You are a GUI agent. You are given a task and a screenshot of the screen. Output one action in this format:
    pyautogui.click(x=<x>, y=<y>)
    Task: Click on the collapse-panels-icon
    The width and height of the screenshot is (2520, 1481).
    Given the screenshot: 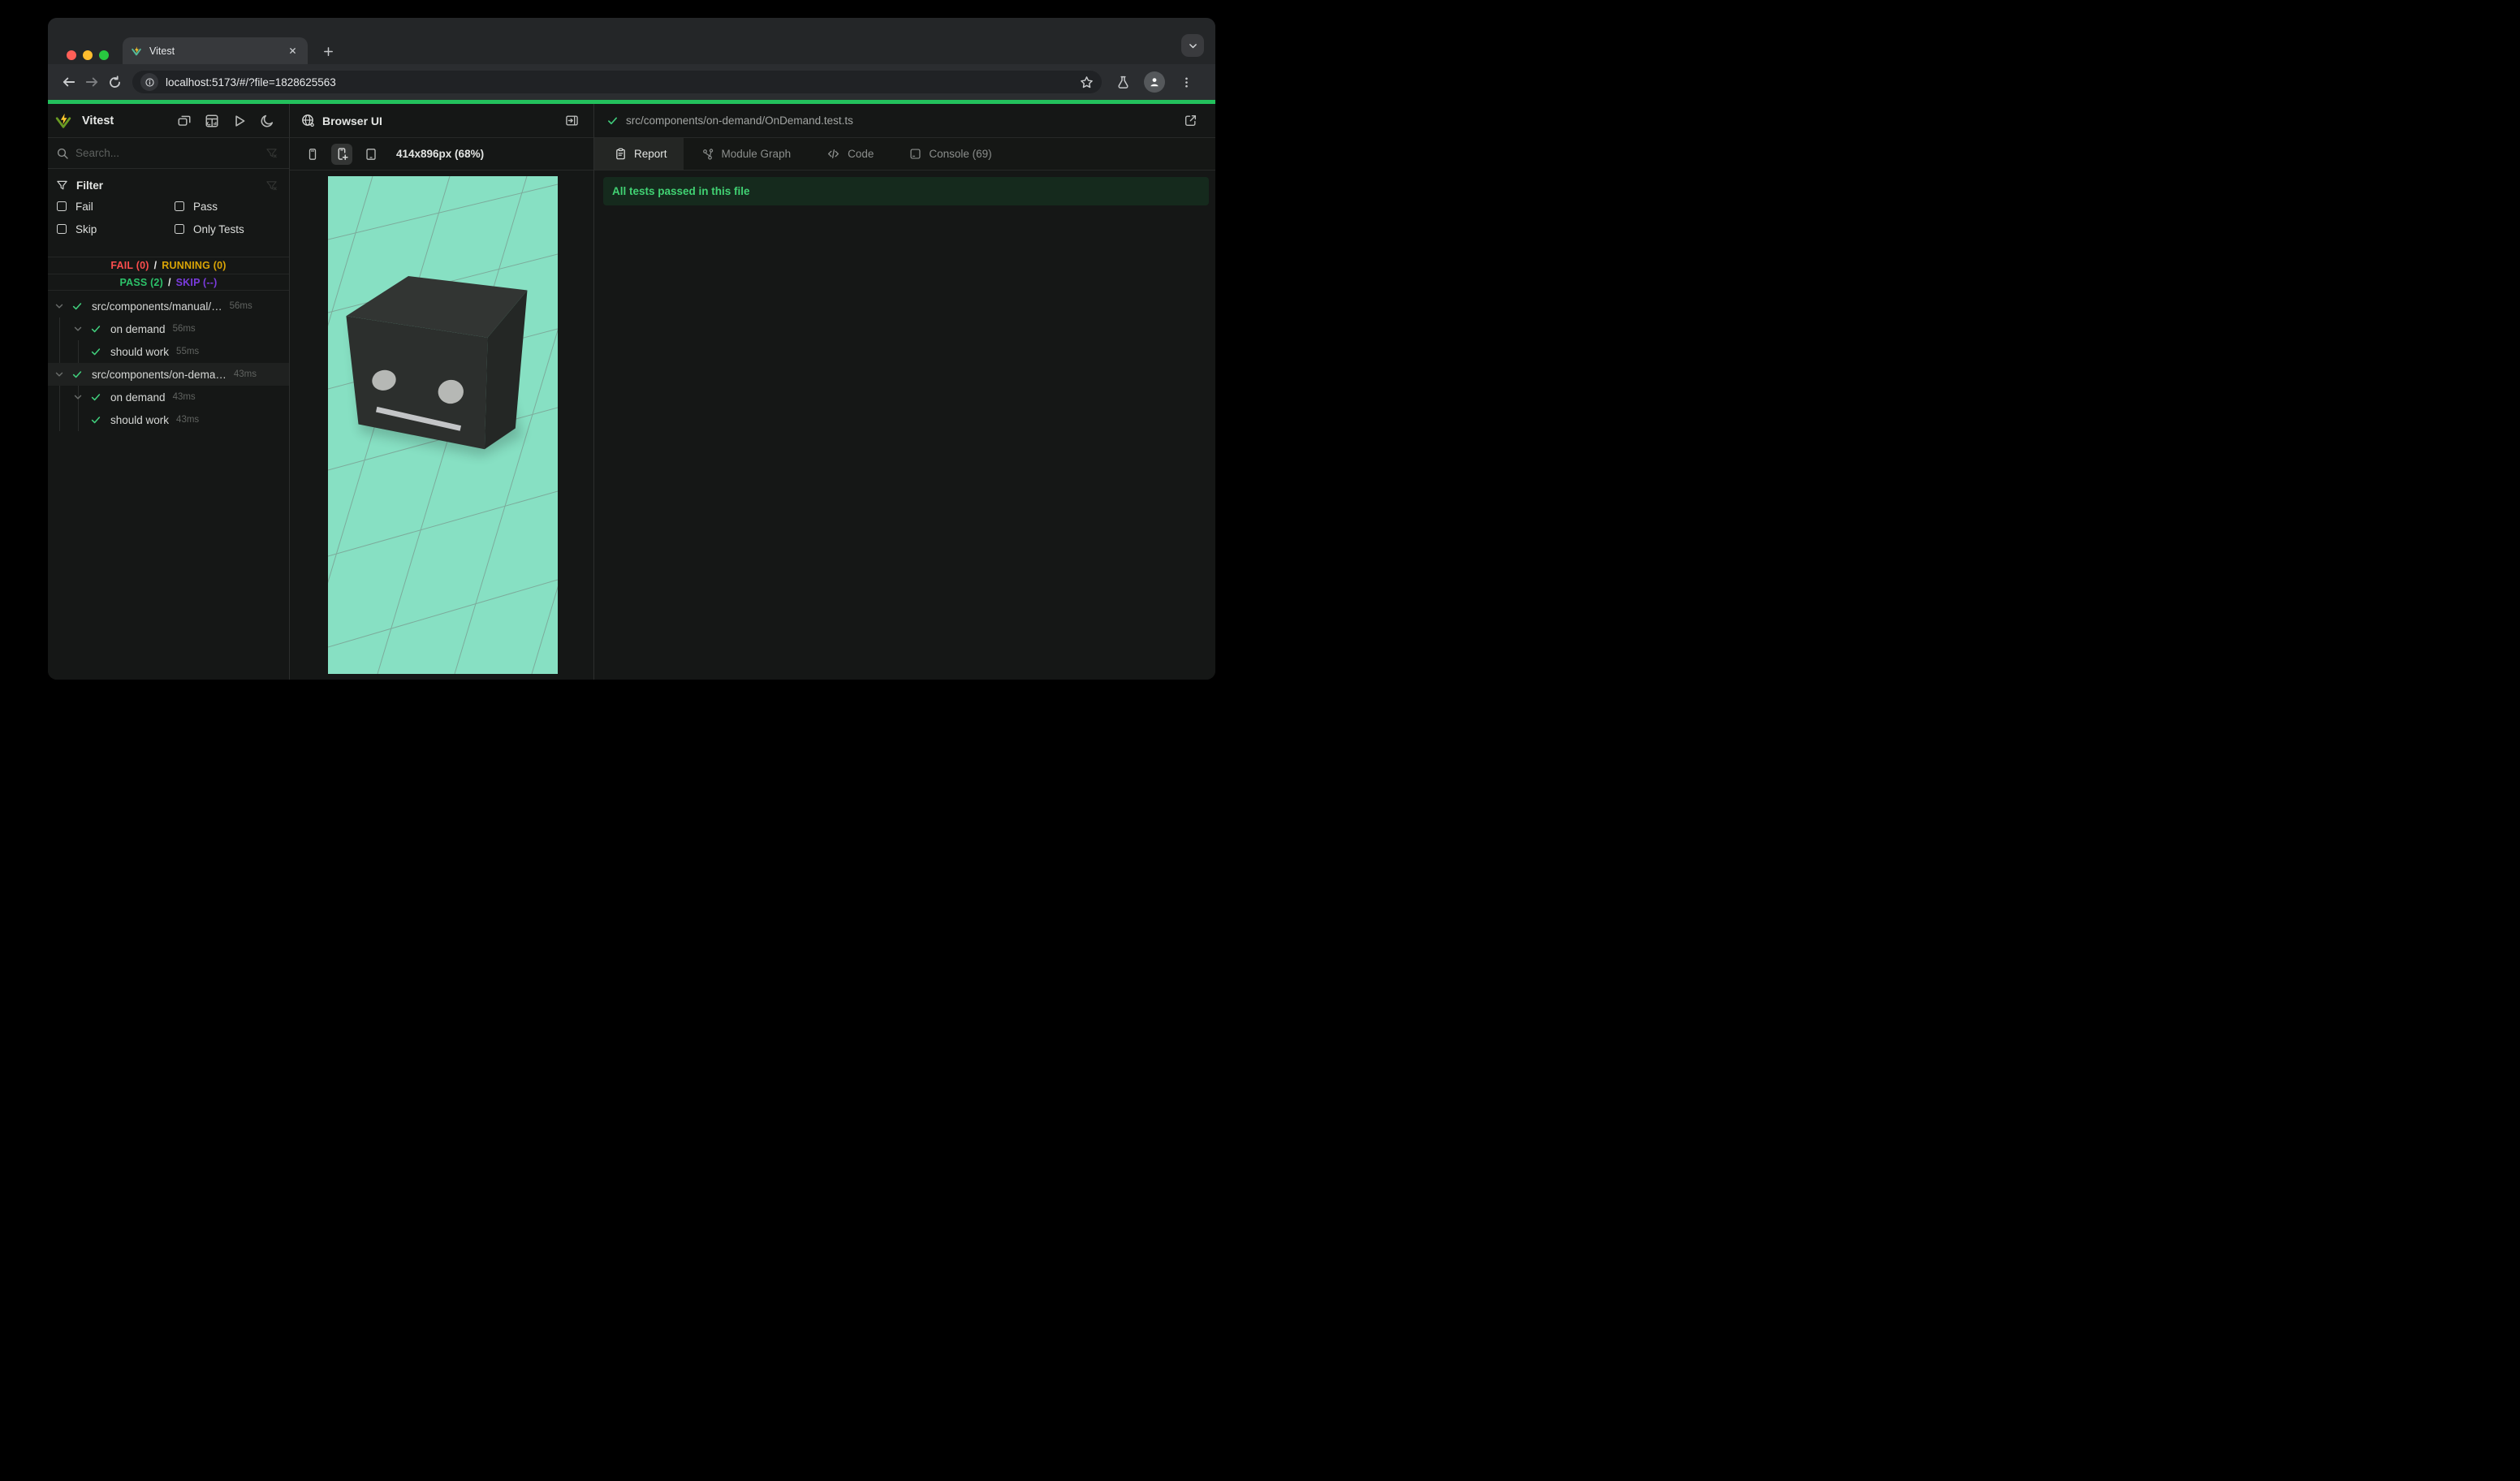 What is the action you would take?
    pyautogui.click(x=184, y=121)
    